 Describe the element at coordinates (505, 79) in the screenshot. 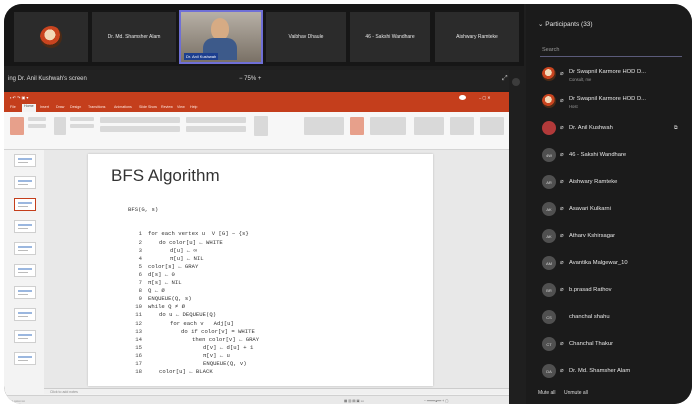

I see `pop-out-icon: ⤢` at that location.